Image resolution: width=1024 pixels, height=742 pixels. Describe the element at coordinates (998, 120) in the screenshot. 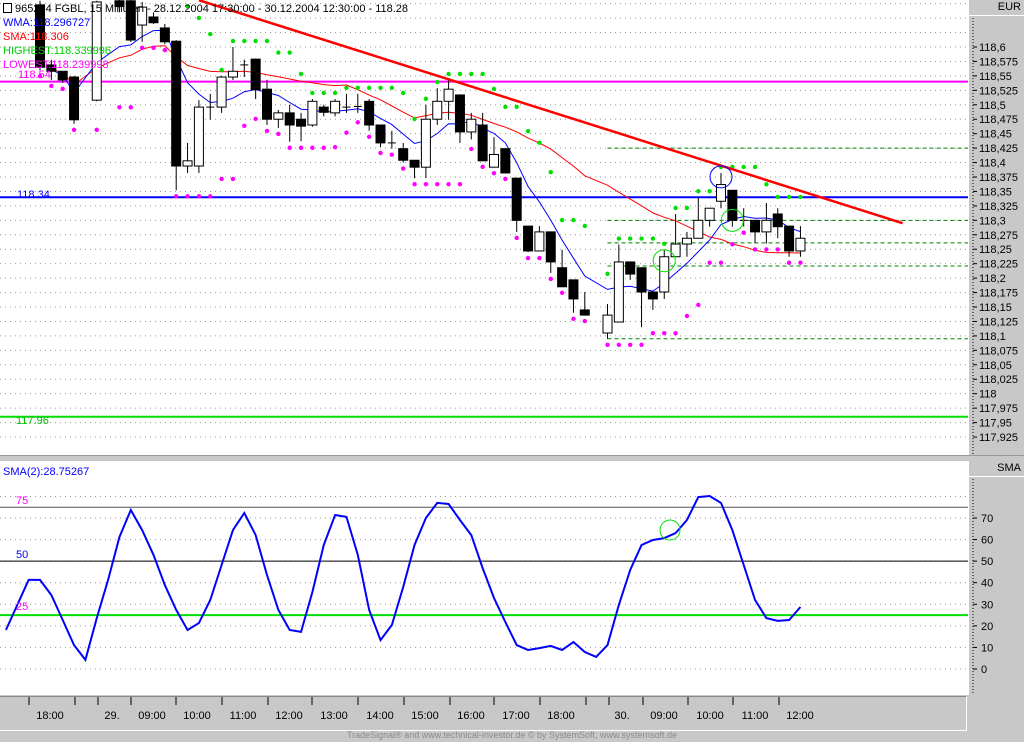

I see `price-tick-label: 118,475` at that location.